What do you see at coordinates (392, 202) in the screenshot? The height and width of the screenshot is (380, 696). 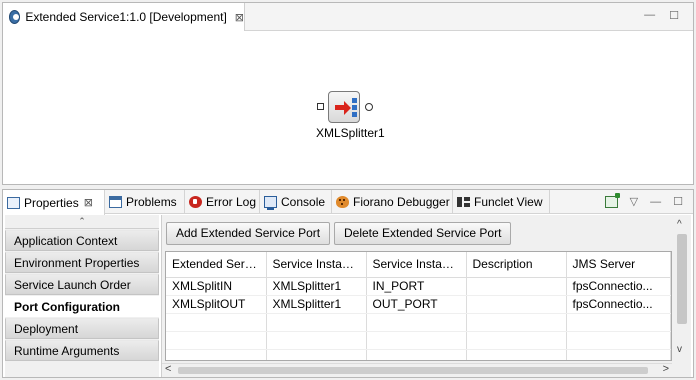 I see `tab-fiorano-debugger: Fiorano Debugger` at bounding box center [392, 202].